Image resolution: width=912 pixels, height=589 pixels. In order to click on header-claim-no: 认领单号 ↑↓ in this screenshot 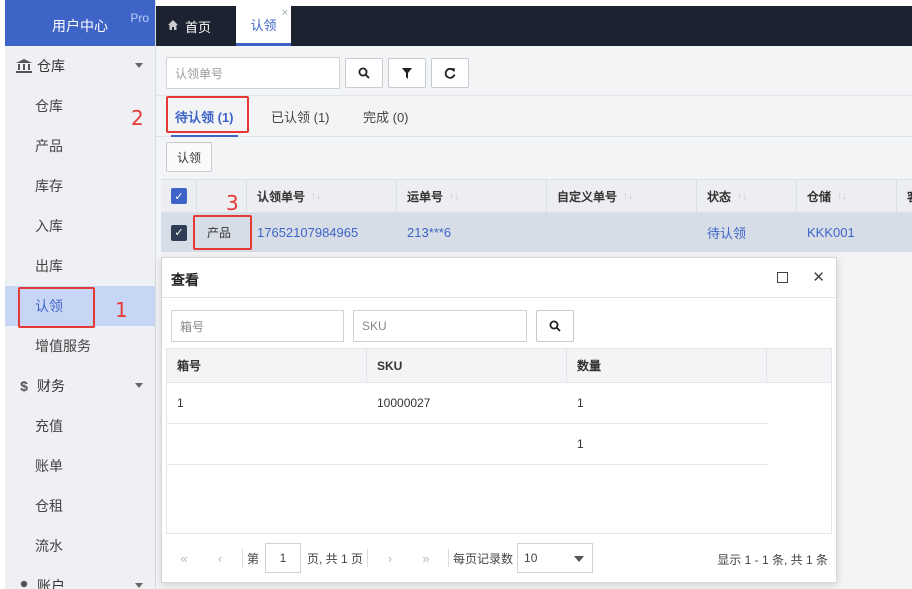, I will do `click(322, 196)`.